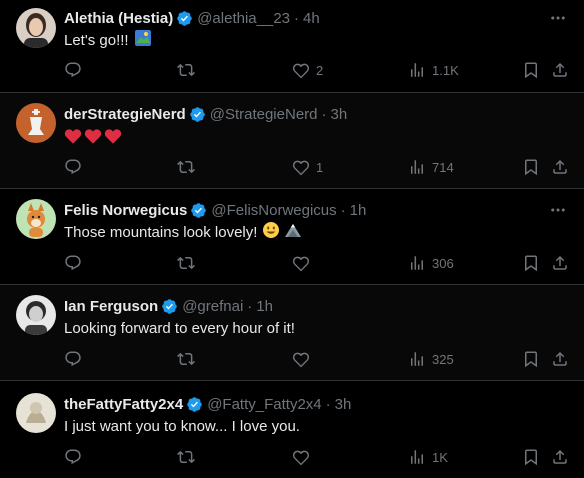 The width and height of the screenshot is (584, 478). I want to click on tweet-actions: 1 714, so click(292, 167).